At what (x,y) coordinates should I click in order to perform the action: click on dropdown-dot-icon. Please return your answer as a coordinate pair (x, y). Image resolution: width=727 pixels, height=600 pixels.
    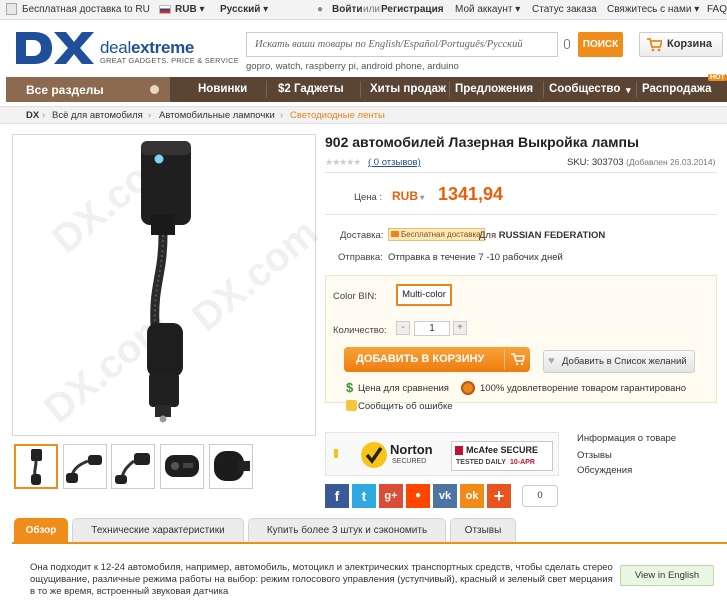
    Looking at the image, I should click on (154, 89).